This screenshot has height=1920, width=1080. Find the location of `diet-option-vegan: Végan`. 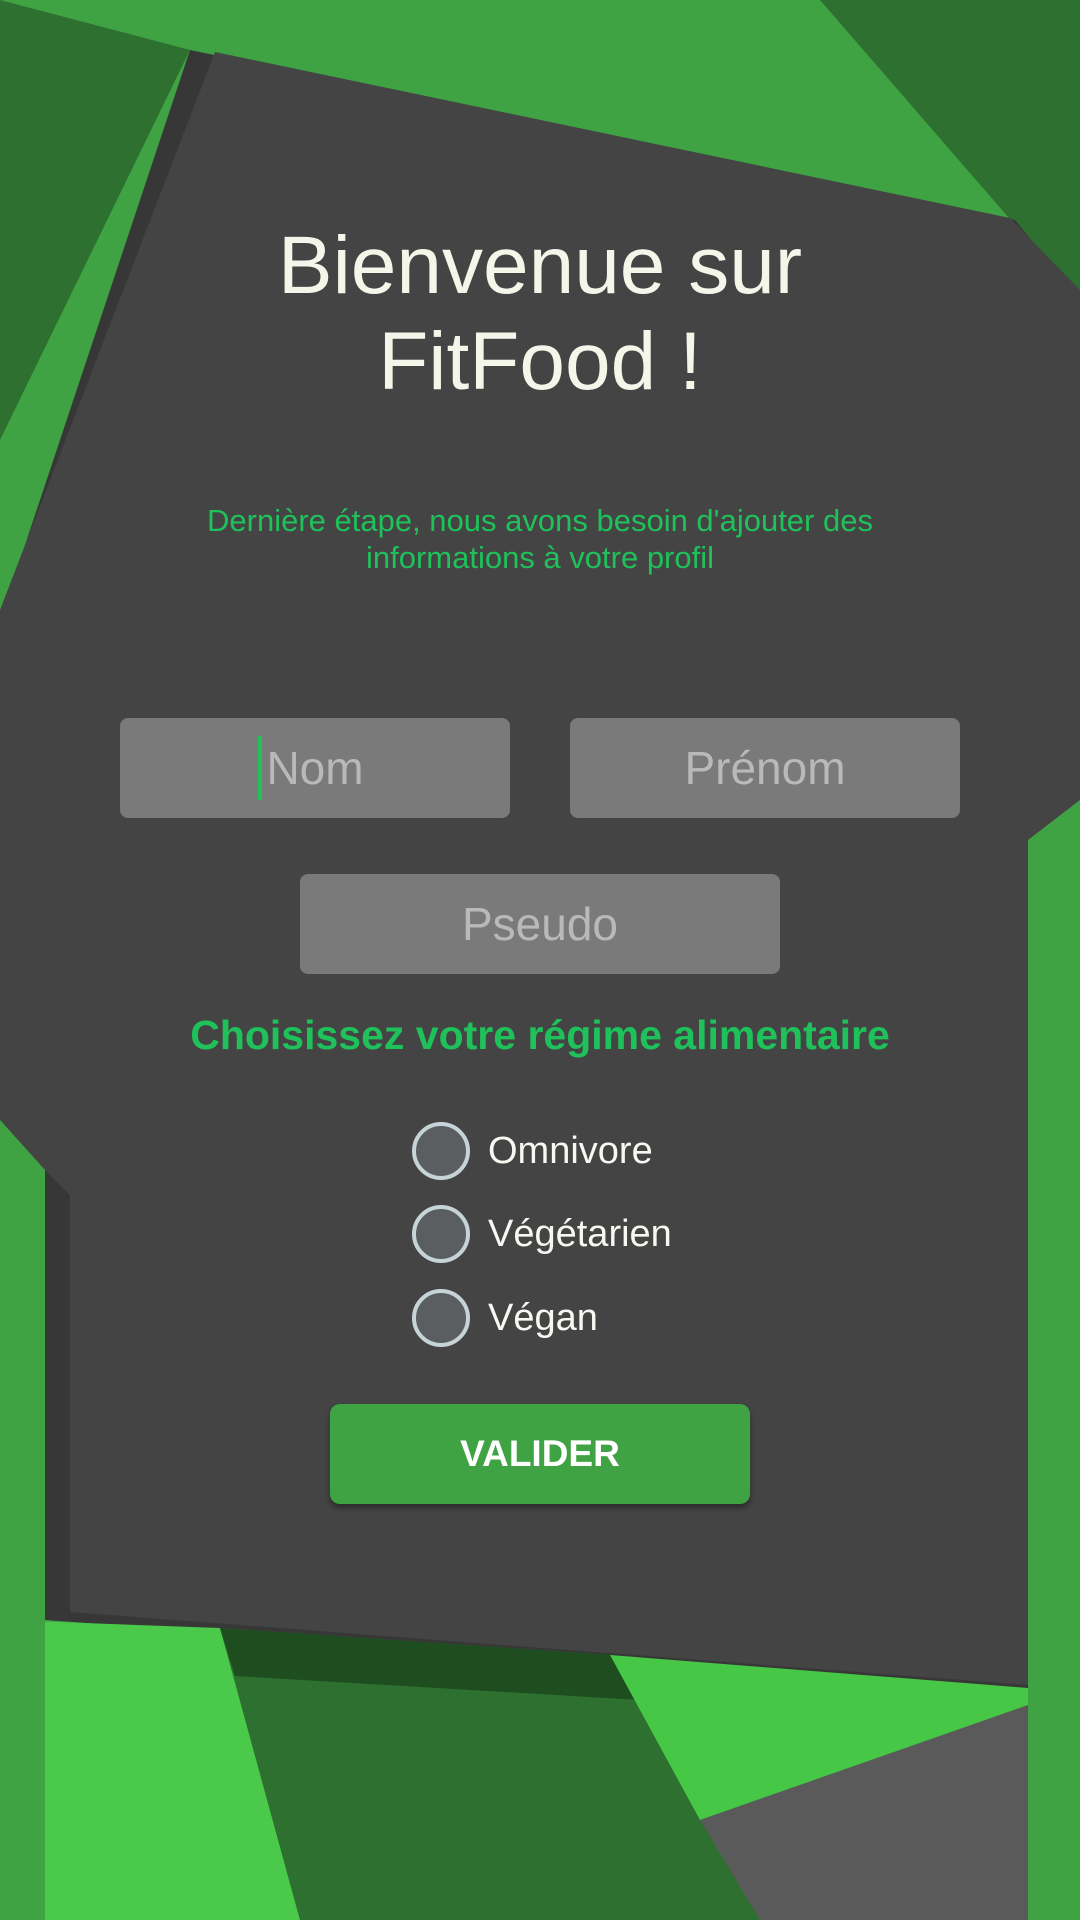

diet-option-vegan: Végan is located at coordinates (505, 1318).